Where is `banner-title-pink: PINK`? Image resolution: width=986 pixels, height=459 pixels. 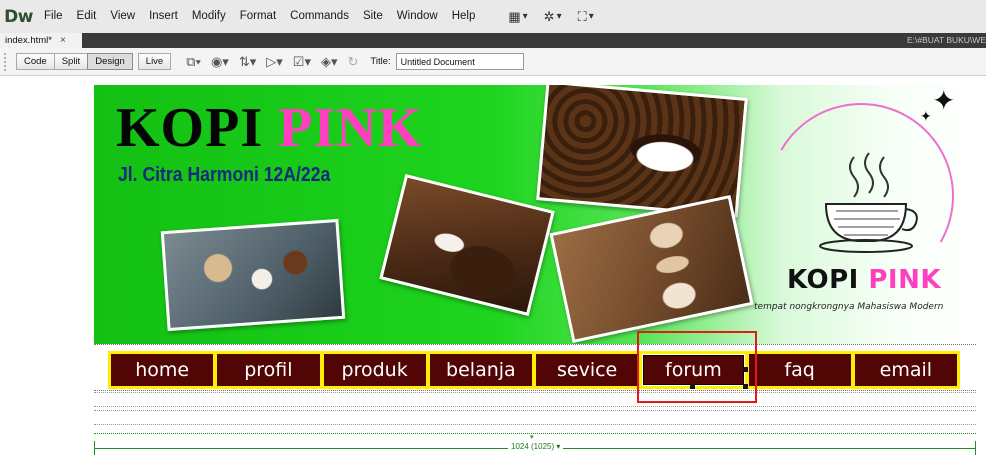
banner-title-pink: PINK is located at coordinates (350, 128).